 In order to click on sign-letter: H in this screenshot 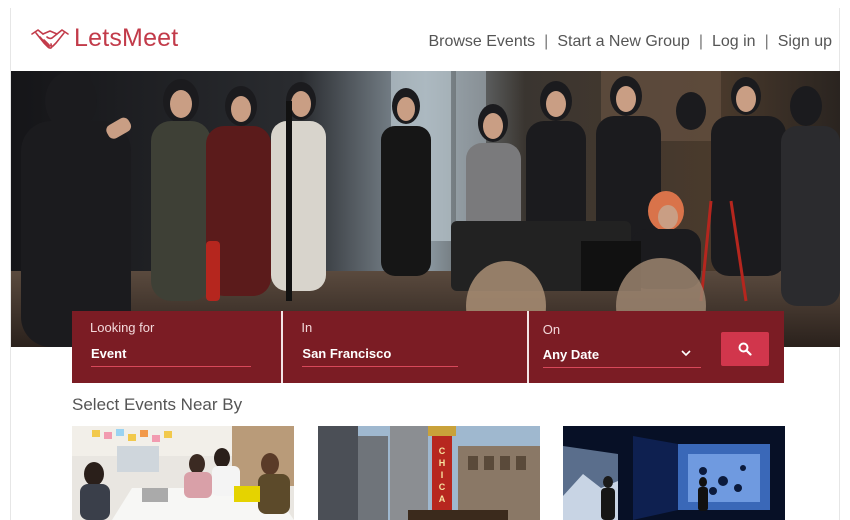, I will do `click(442, 463)`.